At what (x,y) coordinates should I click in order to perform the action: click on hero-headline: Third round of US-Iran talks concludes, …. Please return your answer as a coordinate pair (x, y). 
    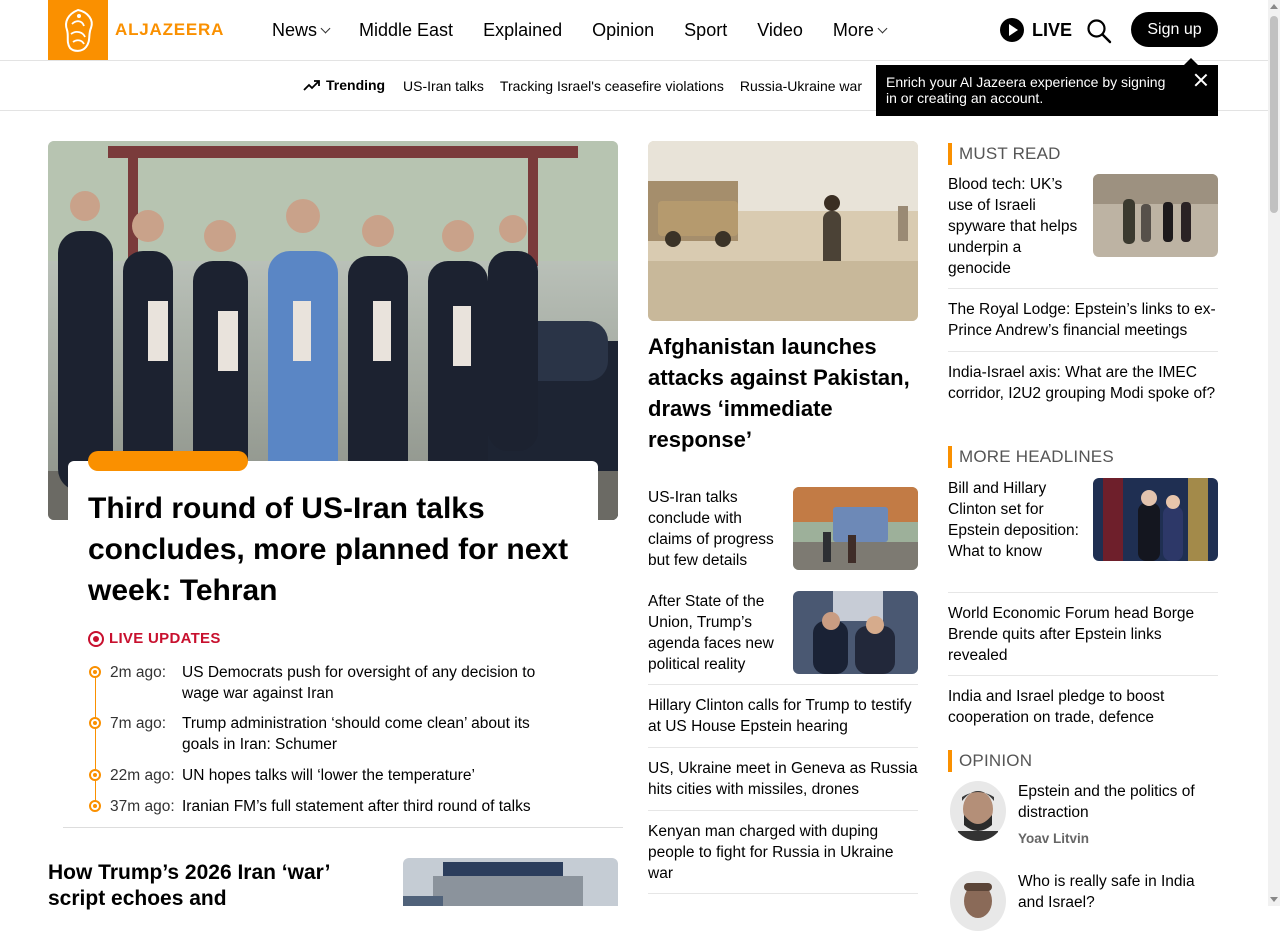
    Looking at the image, I should click on (338, 549).